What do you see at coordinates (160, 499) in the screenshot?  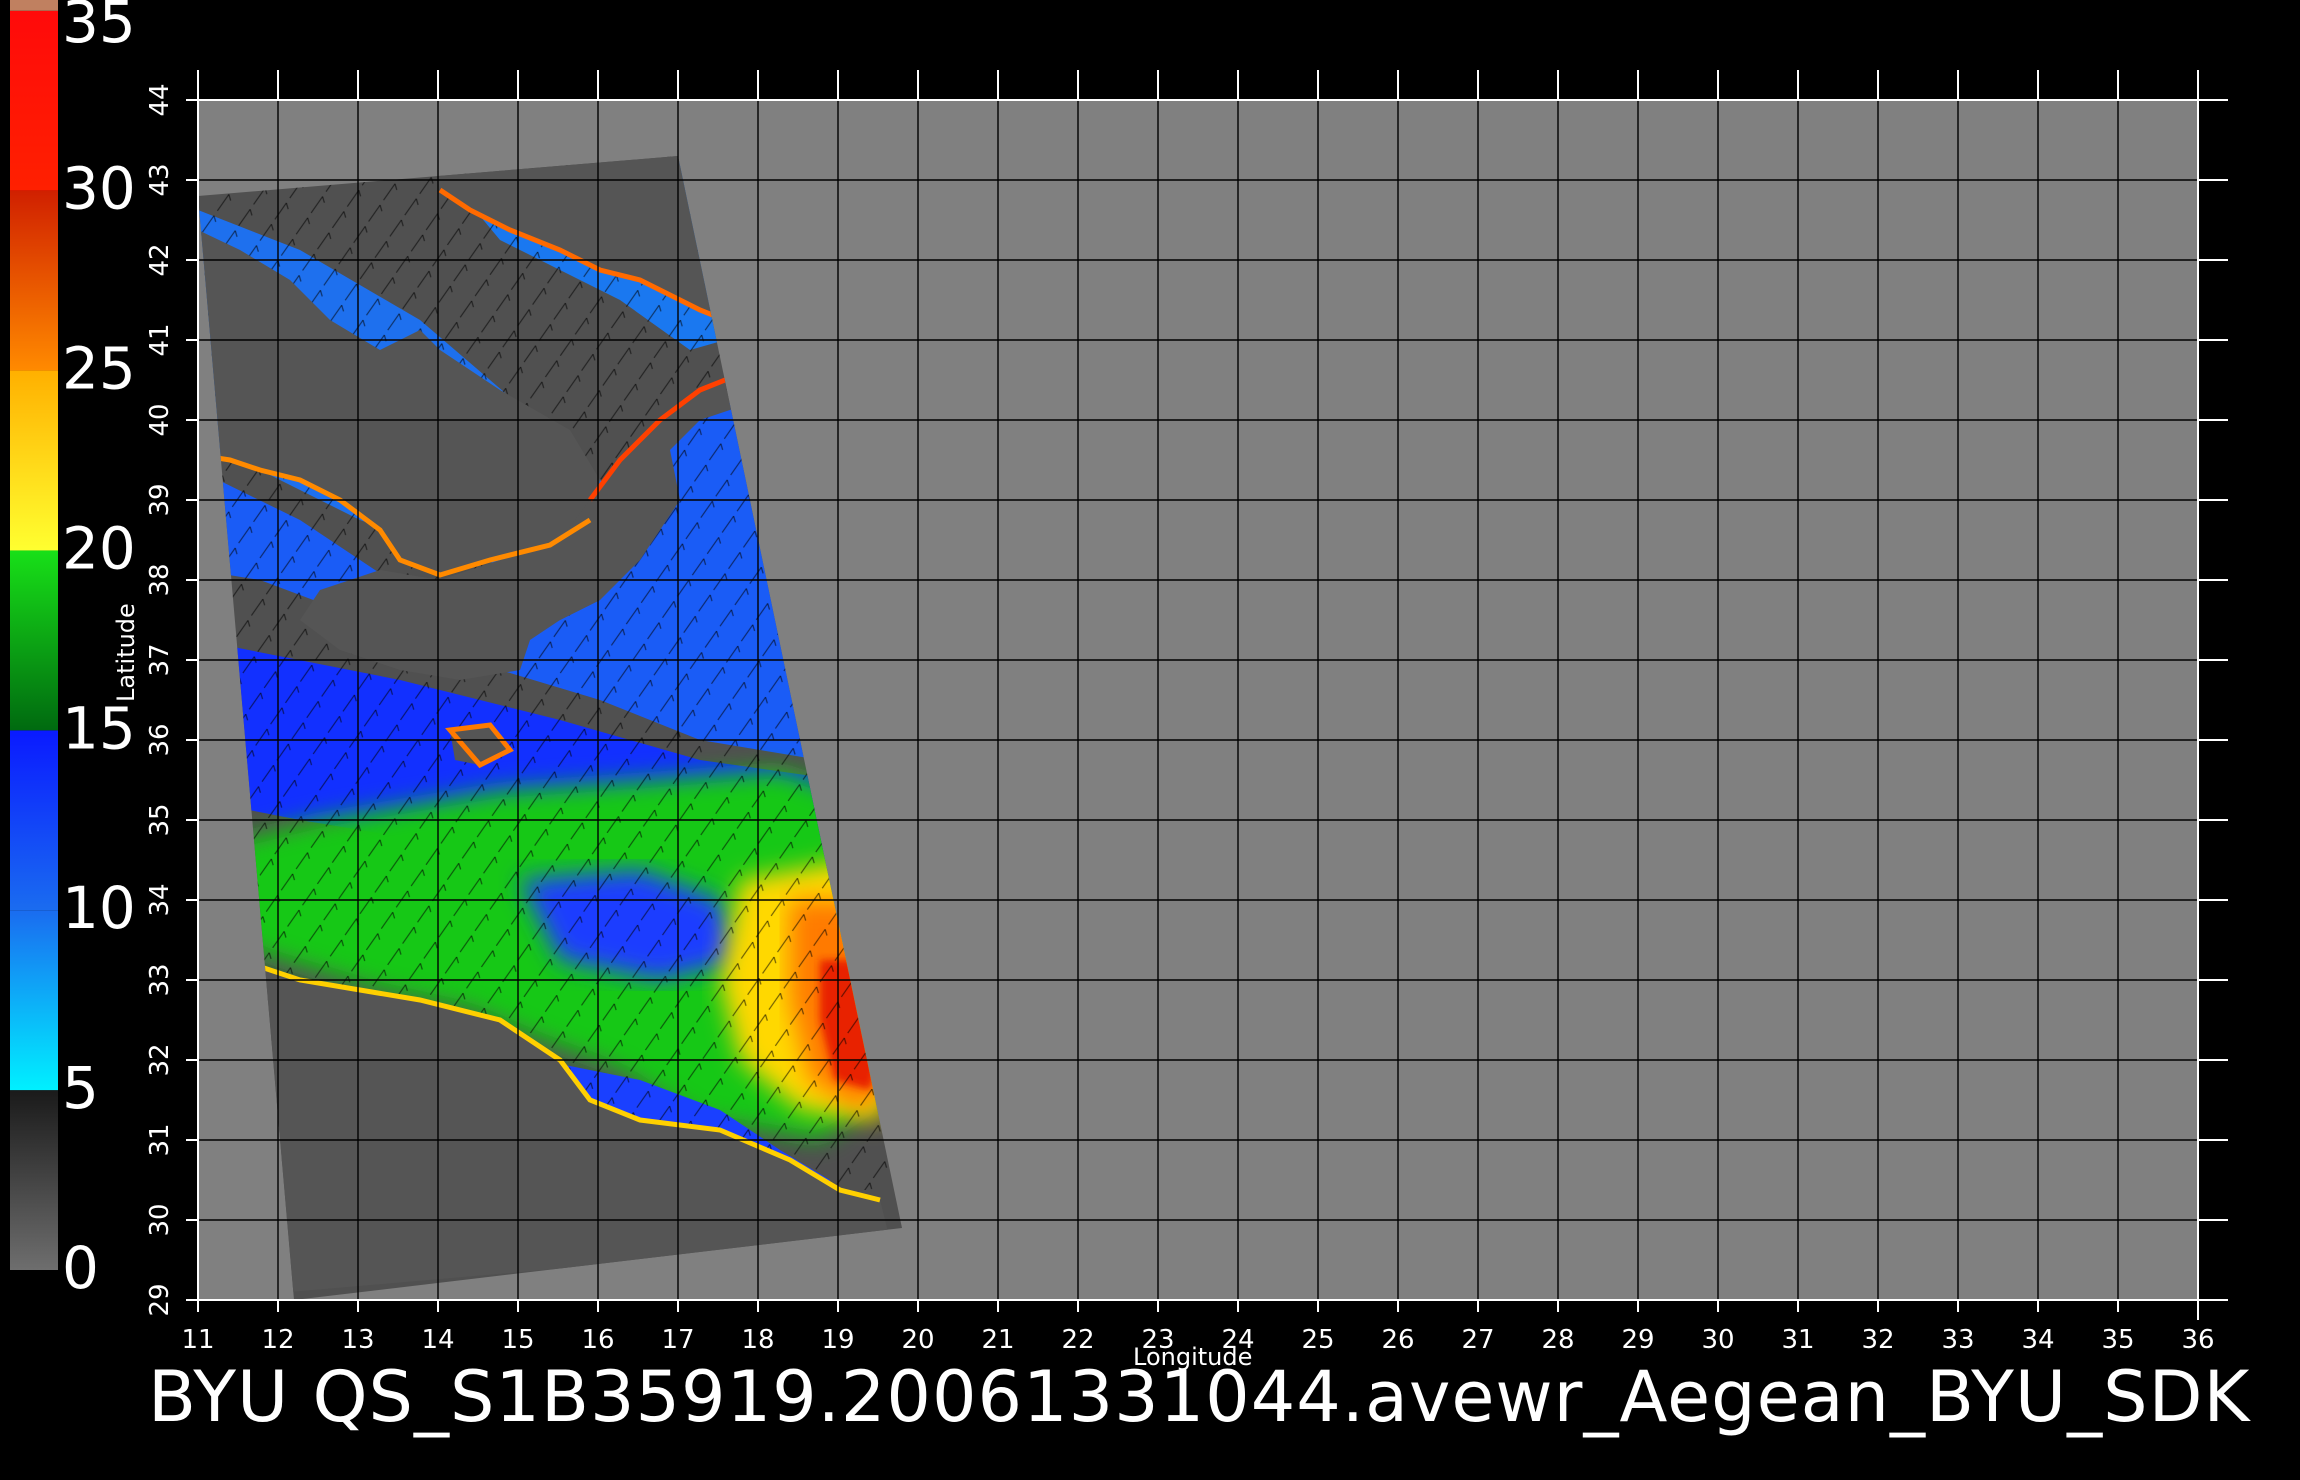 I see `y-tick-label: 39` at bounding box center [160, 499].